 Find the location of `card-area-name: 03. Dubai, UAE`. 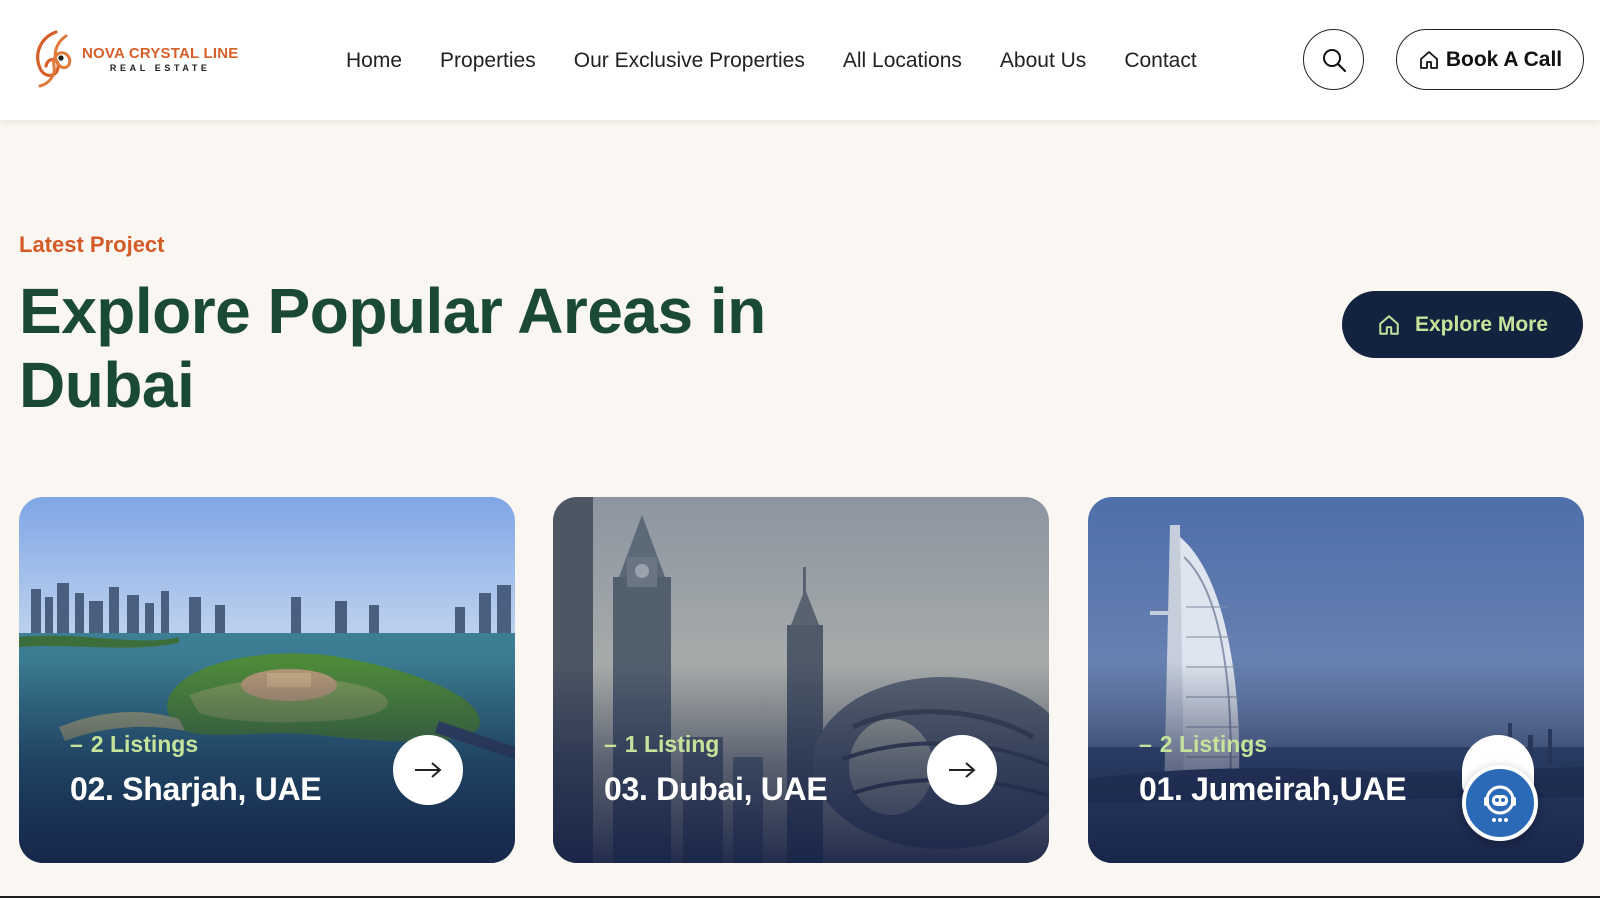

card-area-name: 03. Dubai, UAE is located at coordinates (716, 789).